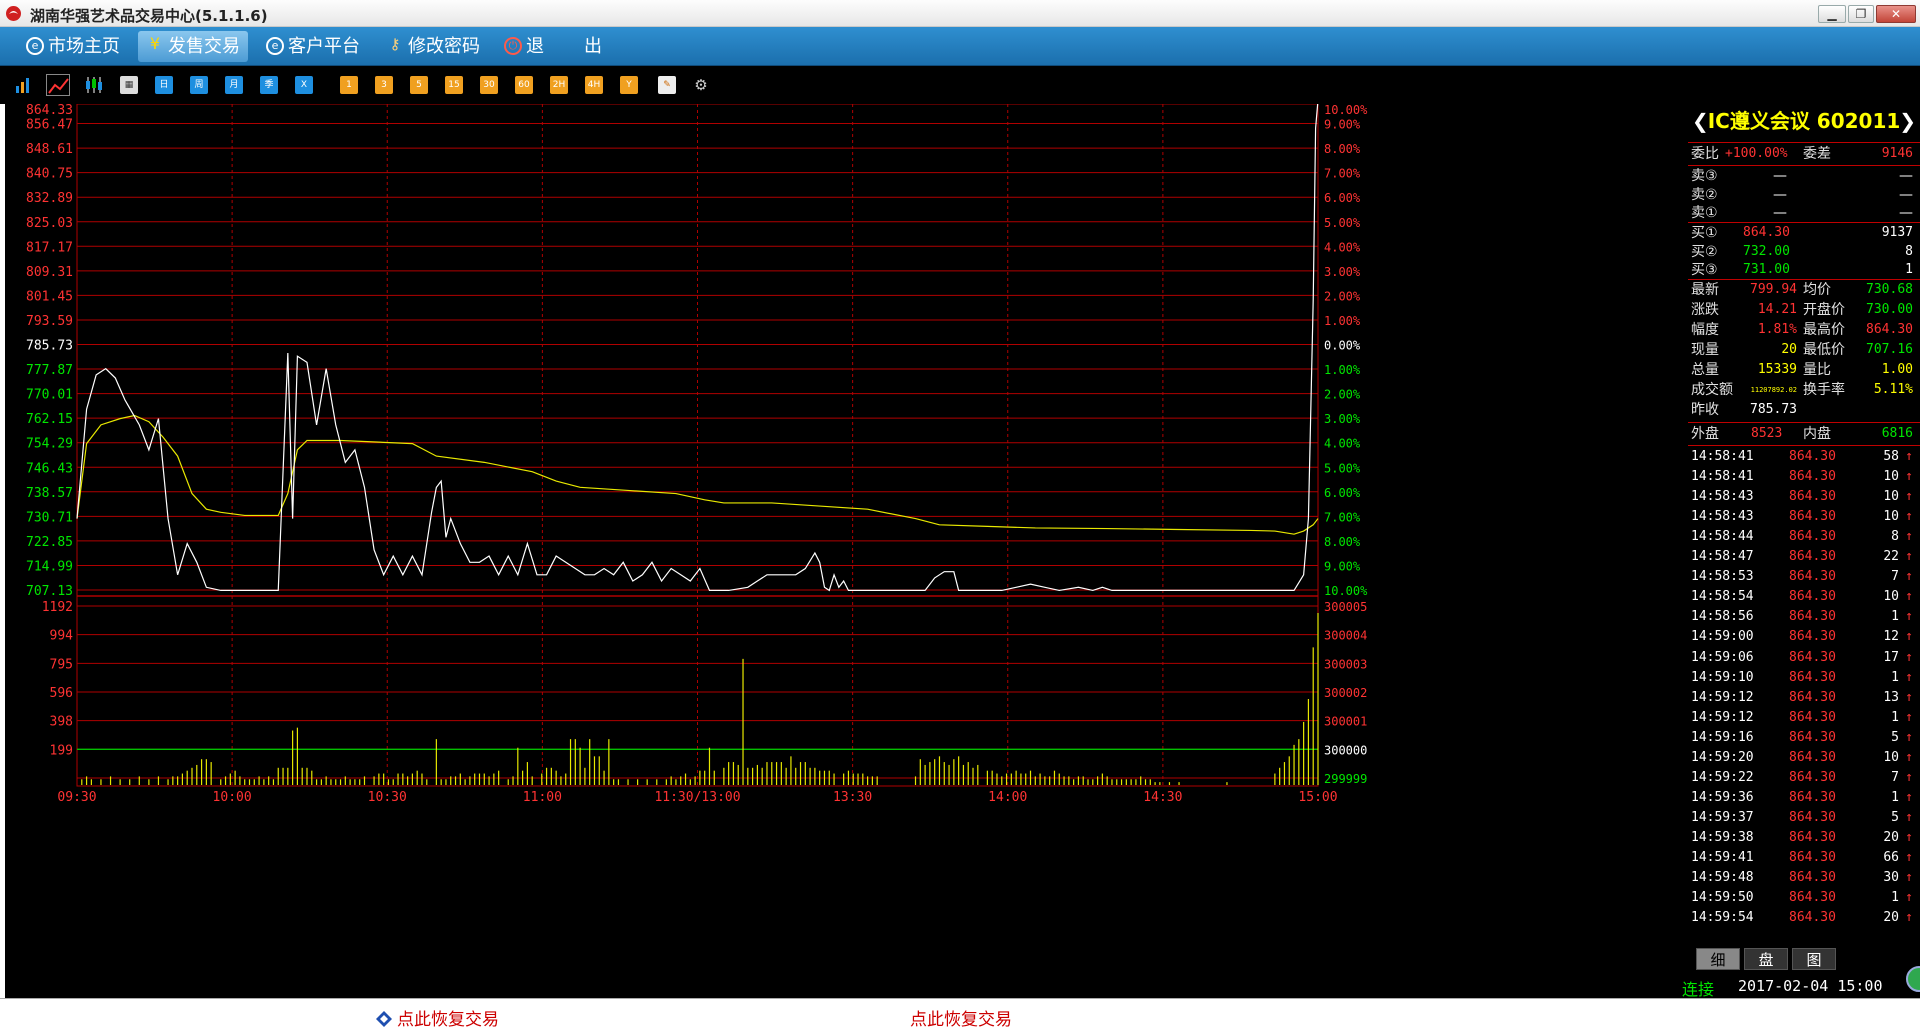  What do you see at coordinates (49, 493) in the screenshot?
I see `price-tick-label: 738.57` at bounding box center [49, 493].